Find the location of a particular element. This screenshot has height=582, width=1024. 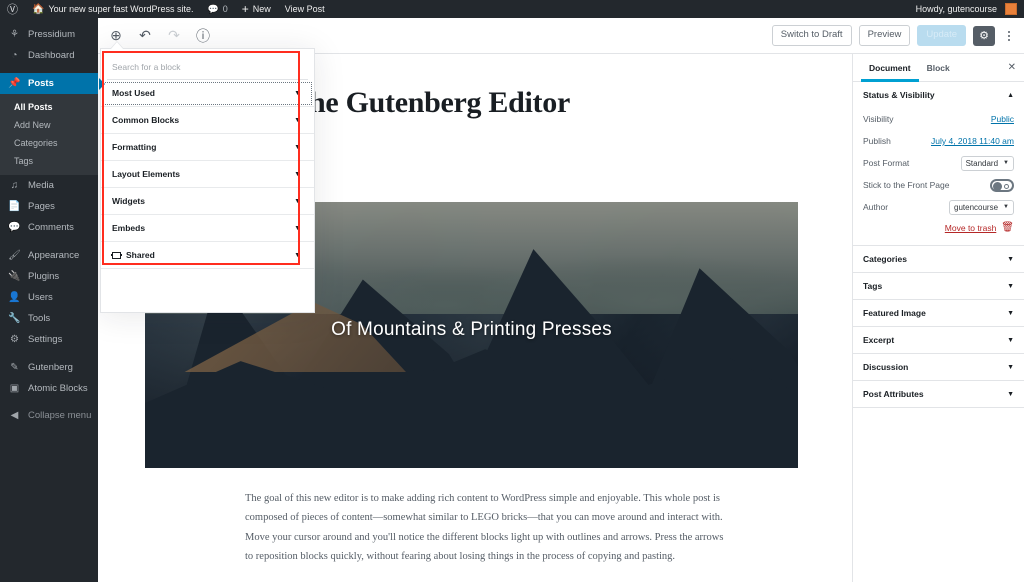

publish-date-button: July 4, 2018 11:40 am is located at coordinates (972, 141).